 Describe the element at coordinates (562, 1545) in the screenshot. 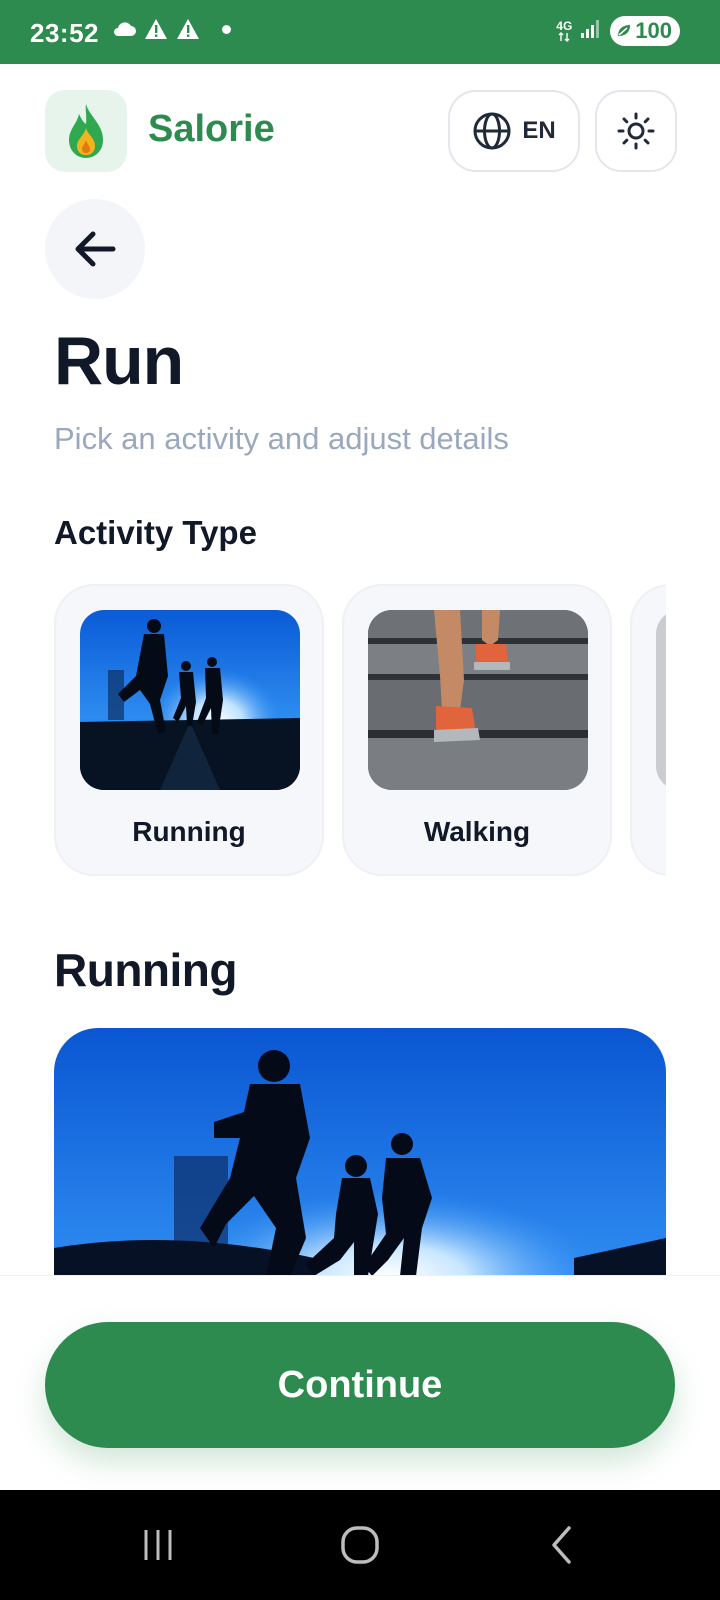

I see `back-icon` at that location.